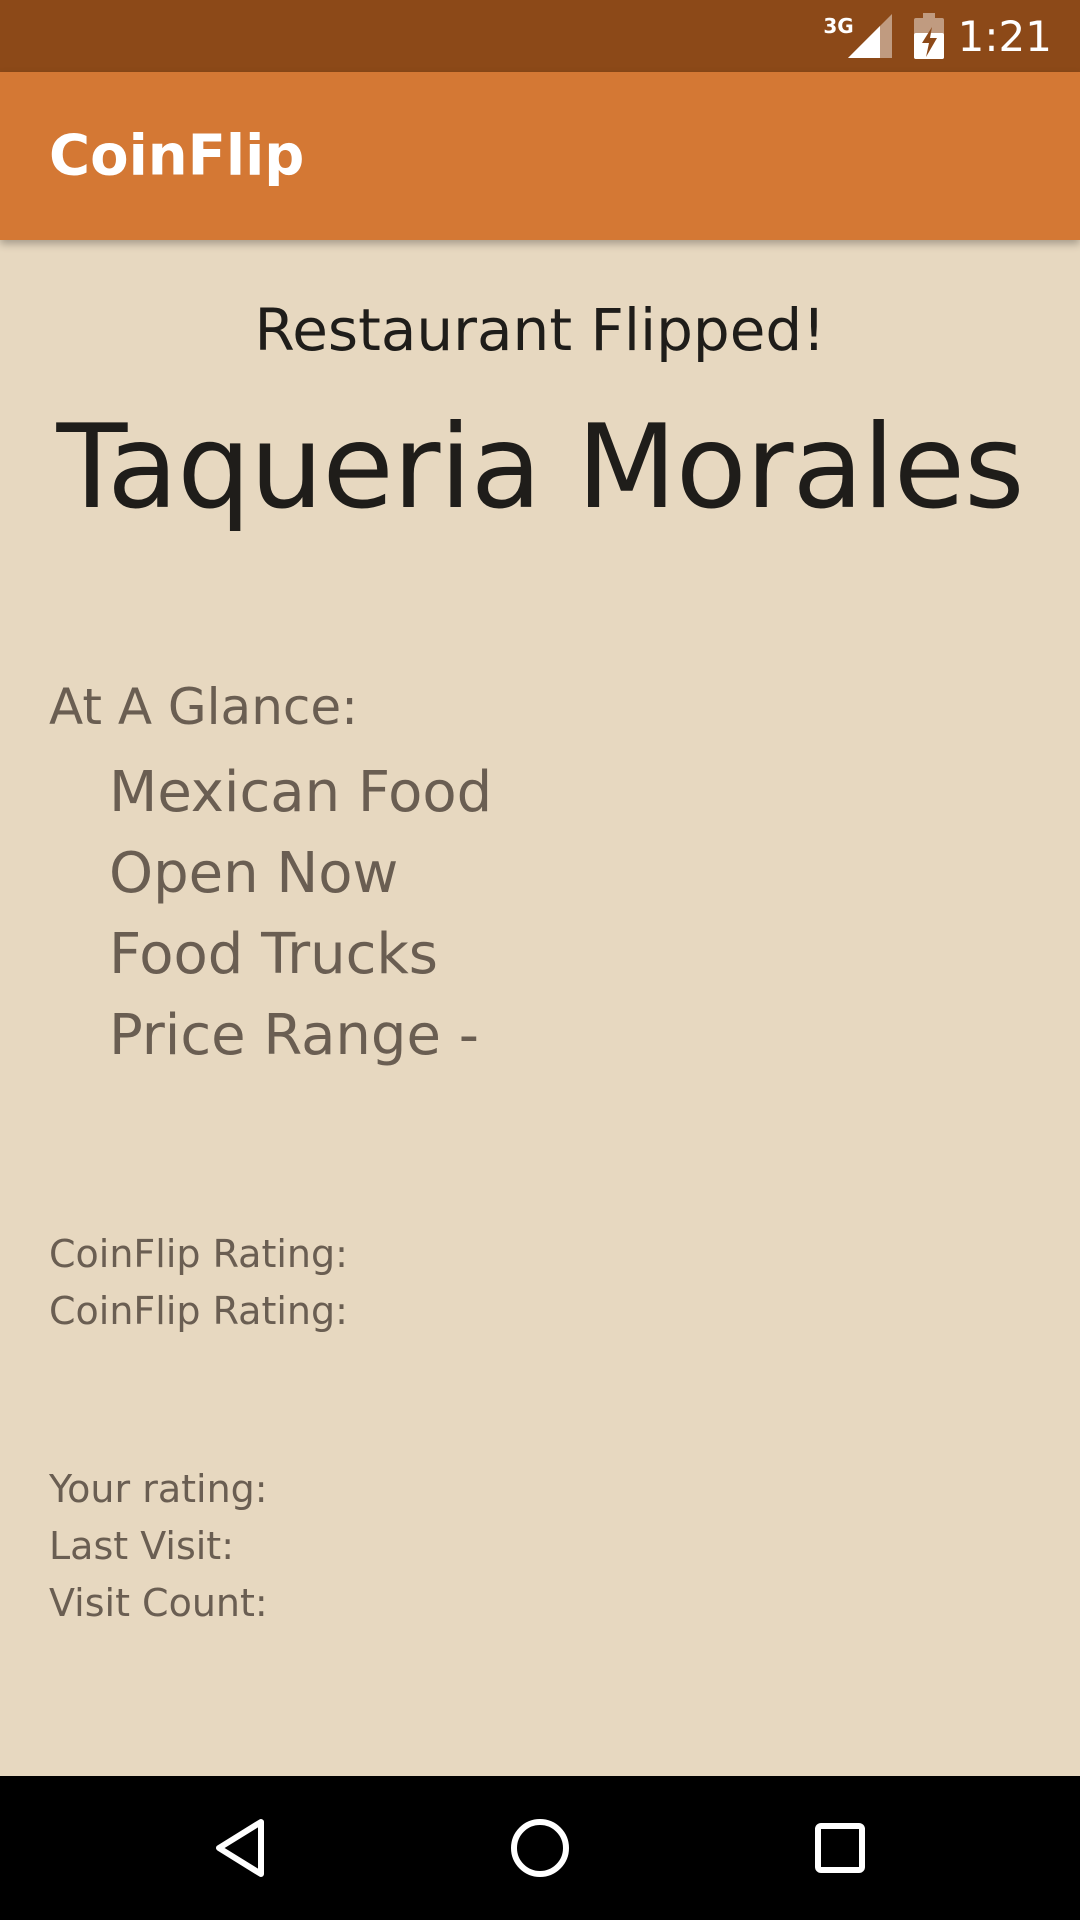 This screenshot has height=1920, width=1080. I want to click on app-bar: CoinFlip, so click(540, 156).